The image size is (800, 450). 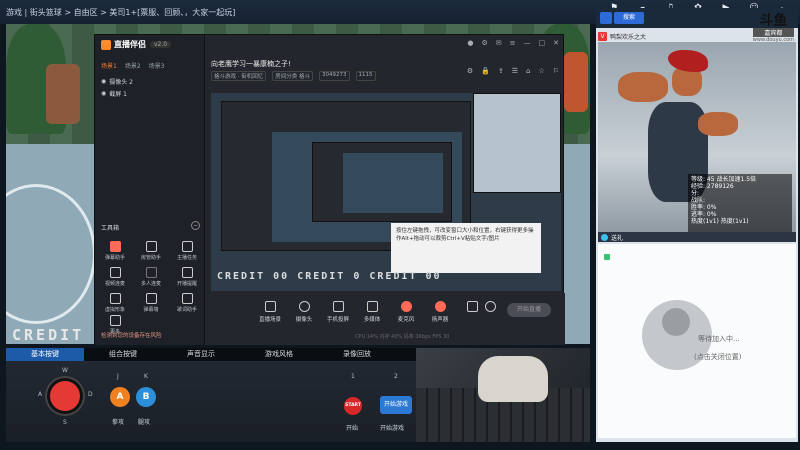 What do you see at coordinates (712, 186) in the screenshot?
I see `stat-exp: 经验: 2789126` at bounding box center [712, 186].